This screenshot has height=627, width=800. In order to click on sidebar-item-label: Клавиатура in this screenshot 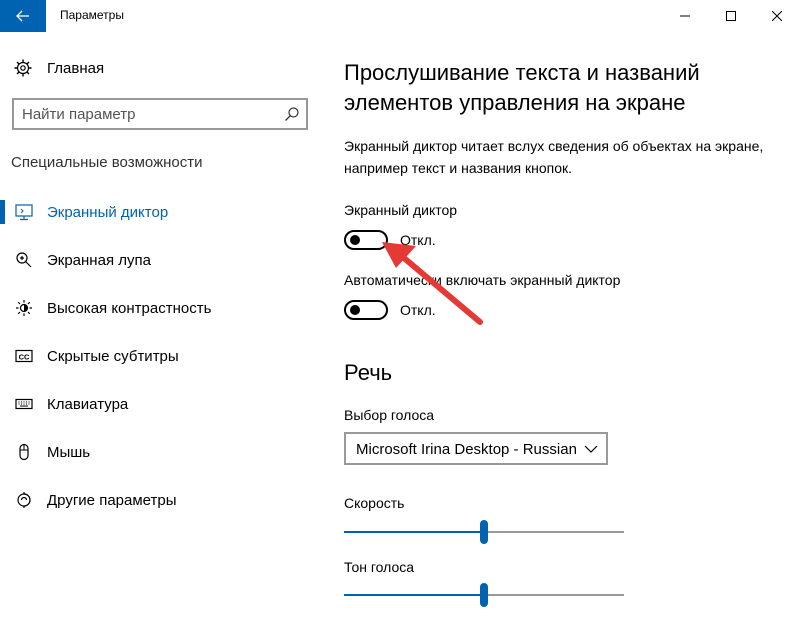, I will do `click(88, 404)`.